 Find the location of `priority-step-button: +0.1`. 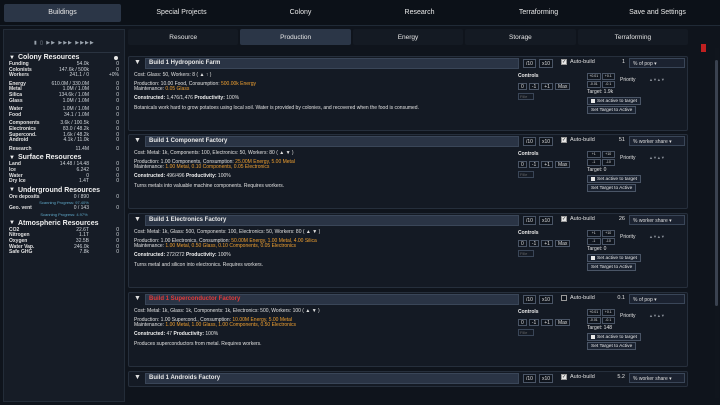

priority-step-button: +0.1 is located at coordinates (608, 312).